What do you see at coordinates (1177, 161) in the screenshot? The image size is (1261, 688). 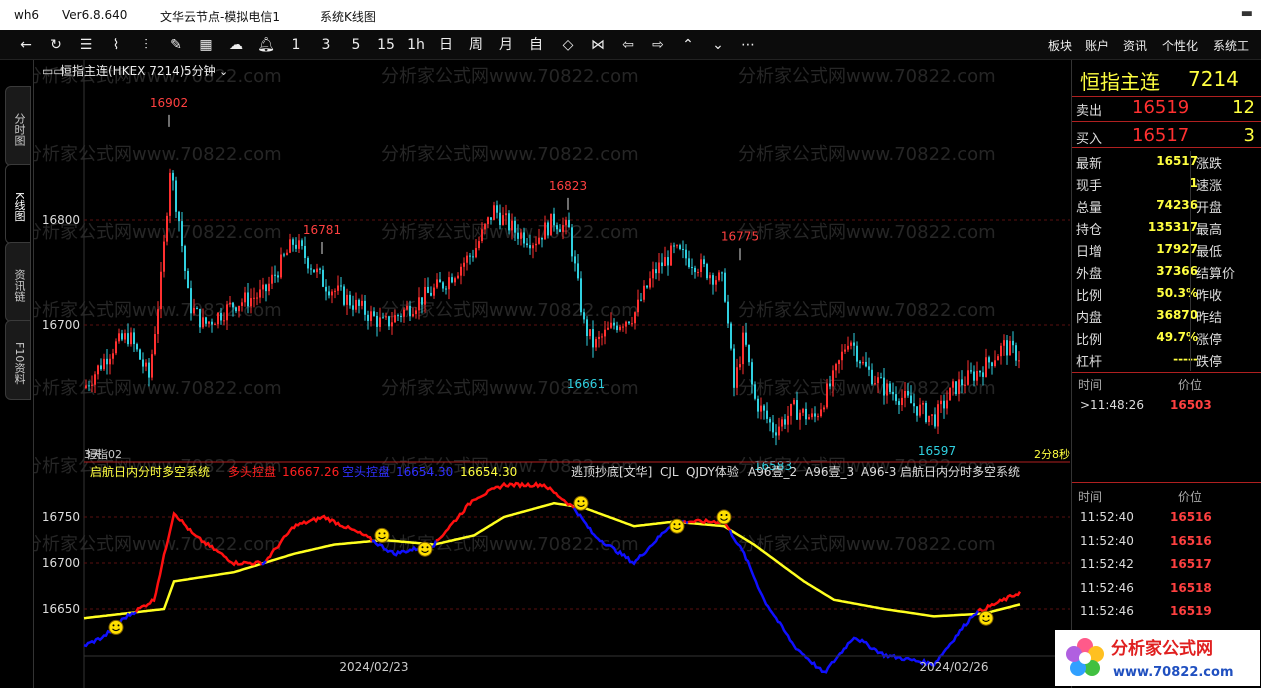 I see `quote-row-value: 16517` at bounding box center [1177, 161].